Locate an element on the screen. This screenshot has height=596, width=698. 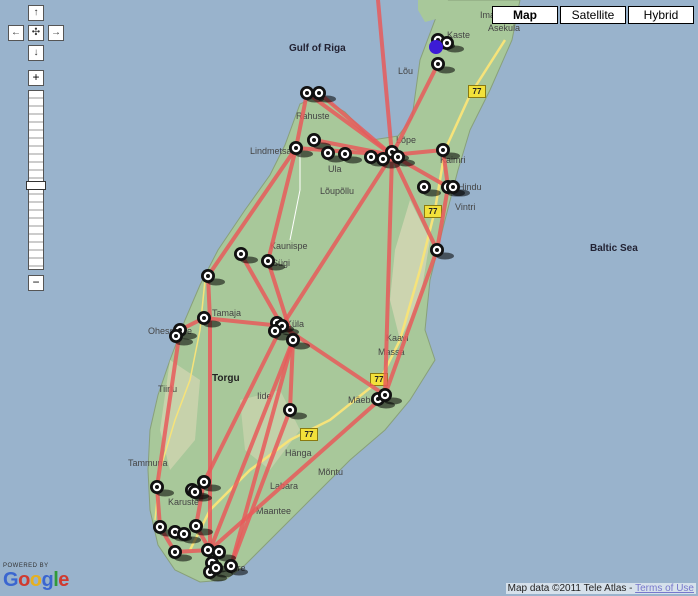
pan-control: ↑ ← ✣ → ↓ is located at coordinates (36, 33).